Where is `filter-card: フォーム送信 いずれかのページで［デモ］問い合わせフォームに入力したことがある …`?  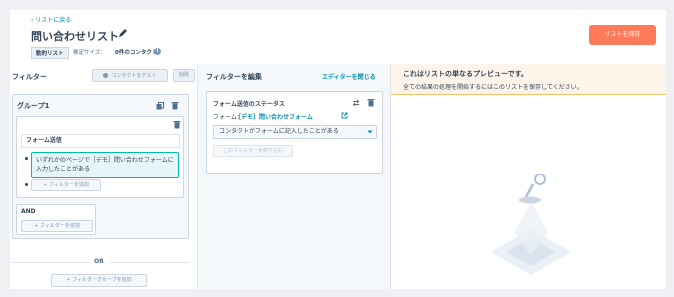
filter-card: フォーム送信 いずれかのページで［デモ］問い合わせフォームに入力したことがある … is located at coordinates (100, 157).